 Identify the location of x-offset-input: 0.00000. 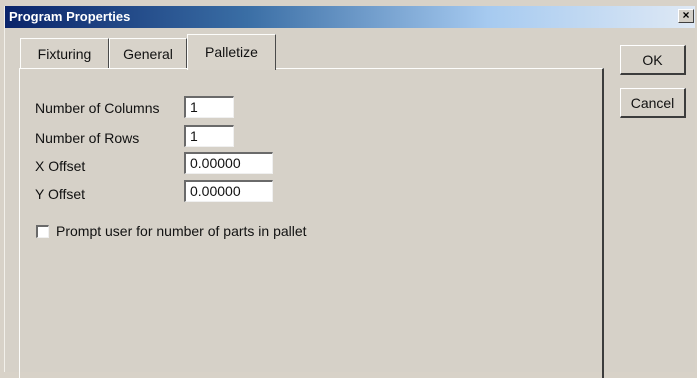
(228, 163).